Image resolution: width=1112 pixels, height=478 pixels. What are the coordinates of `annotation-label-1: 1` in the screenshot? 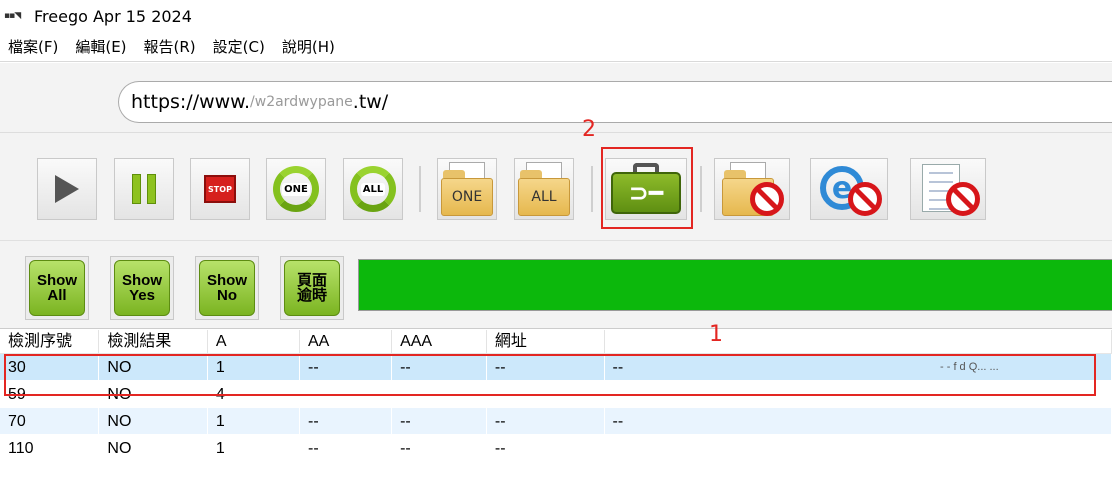 It's located at (716, 334).